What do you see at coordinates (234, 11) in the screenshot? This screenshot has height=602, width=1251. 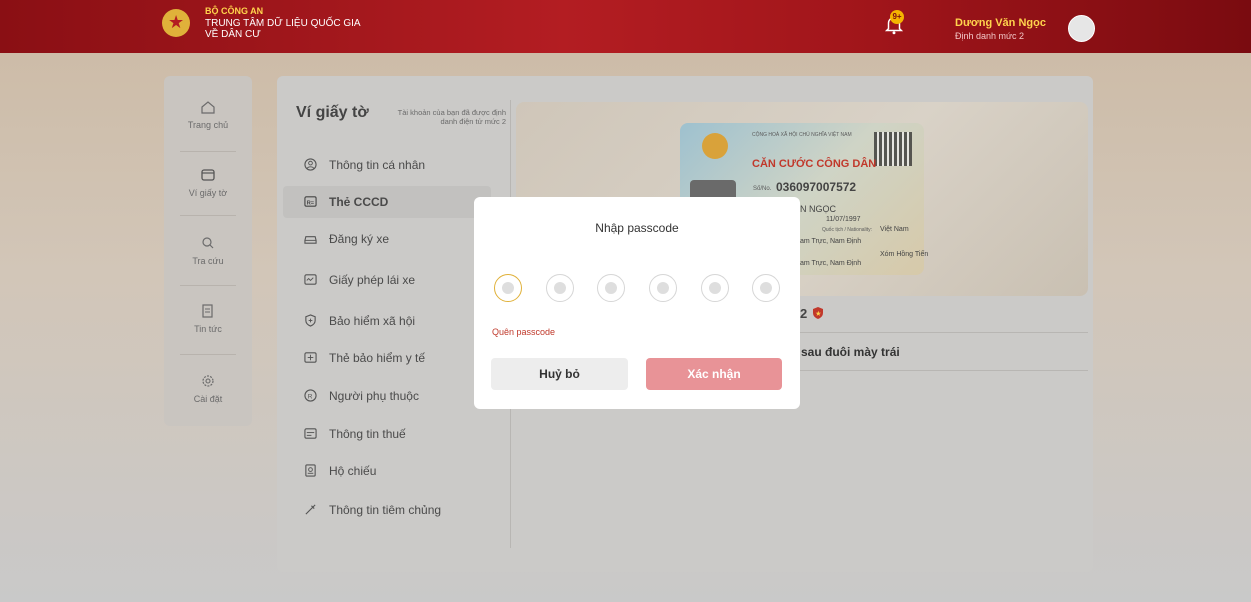 I see `org-line-1: BỘ CÔNG AN` at bounding box center [234, 11].